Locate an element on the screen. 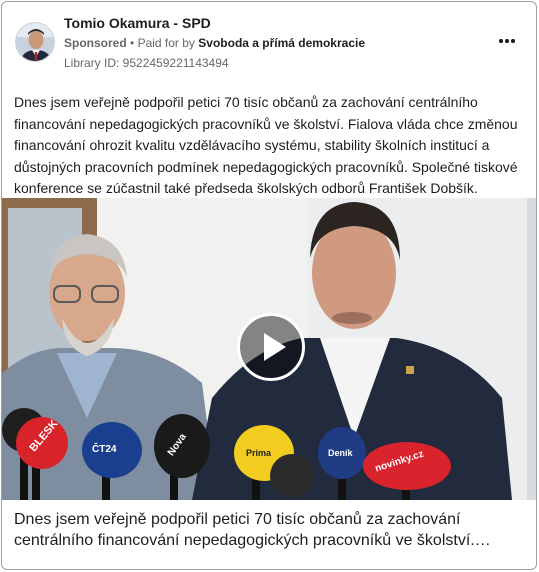  avatar-image is located at coordinates (35, 42).